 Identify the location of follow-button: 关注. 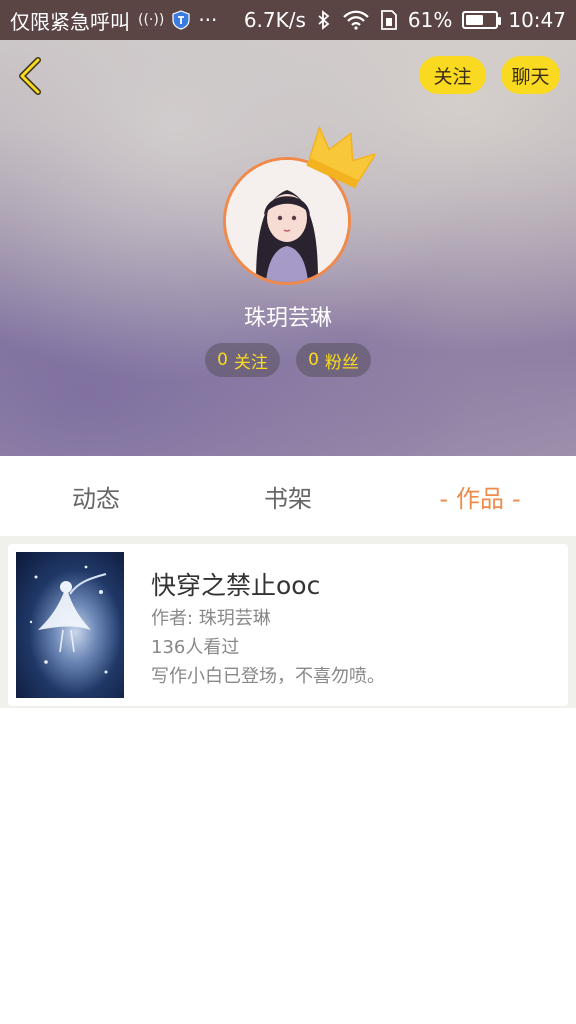
(452, 75).